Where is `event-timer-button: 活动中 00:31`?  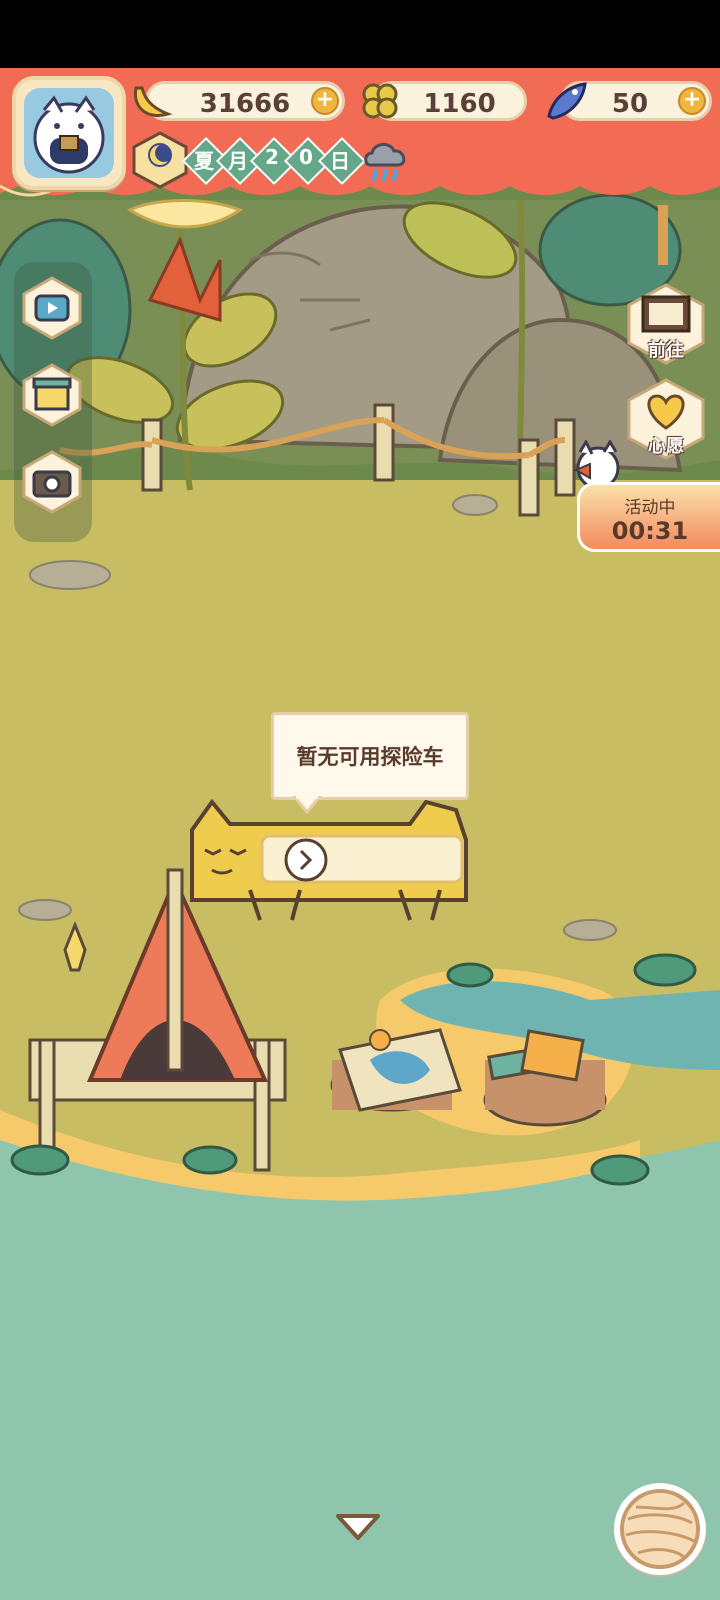 event-timer-button: 活动中 00:31 is located at coordinates (648, 517).